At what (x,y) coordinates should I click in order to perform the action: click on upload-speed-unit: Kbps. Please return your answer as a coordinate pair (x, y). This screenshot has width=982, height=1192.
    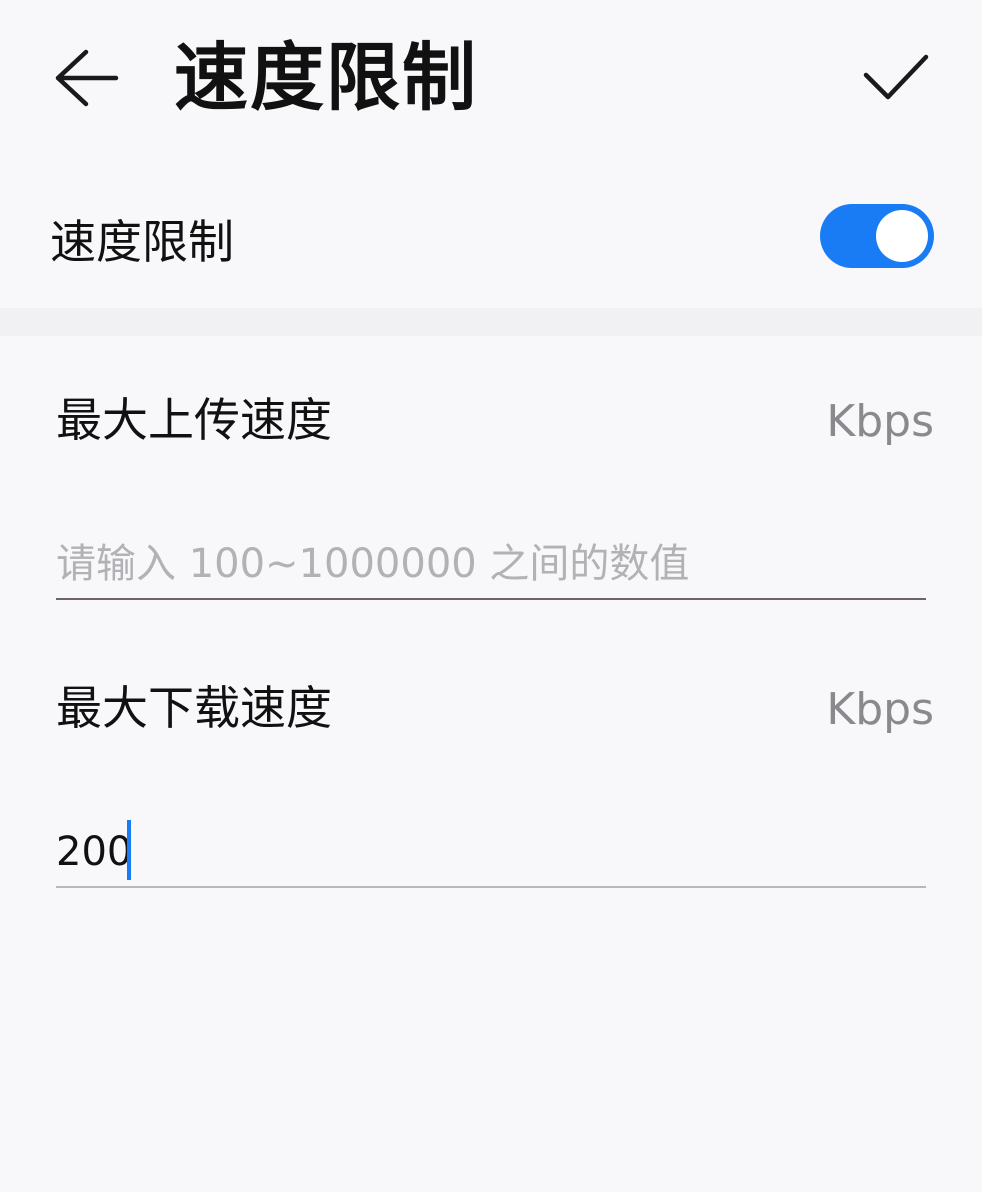
    Looking at the image, I should click on (880, 421).